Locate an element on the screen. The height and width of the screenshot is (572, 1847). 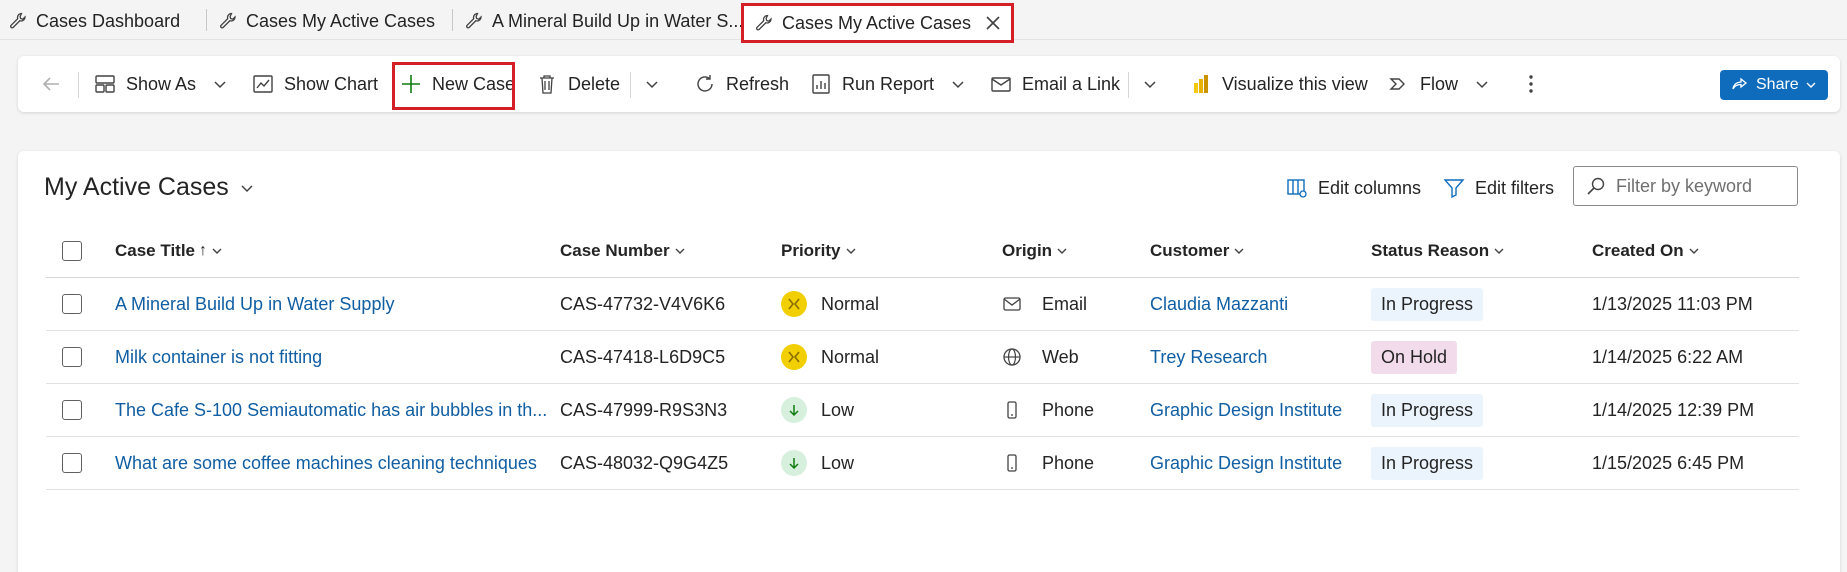
show-as-button: Show As is located at coordinates (161, 84).